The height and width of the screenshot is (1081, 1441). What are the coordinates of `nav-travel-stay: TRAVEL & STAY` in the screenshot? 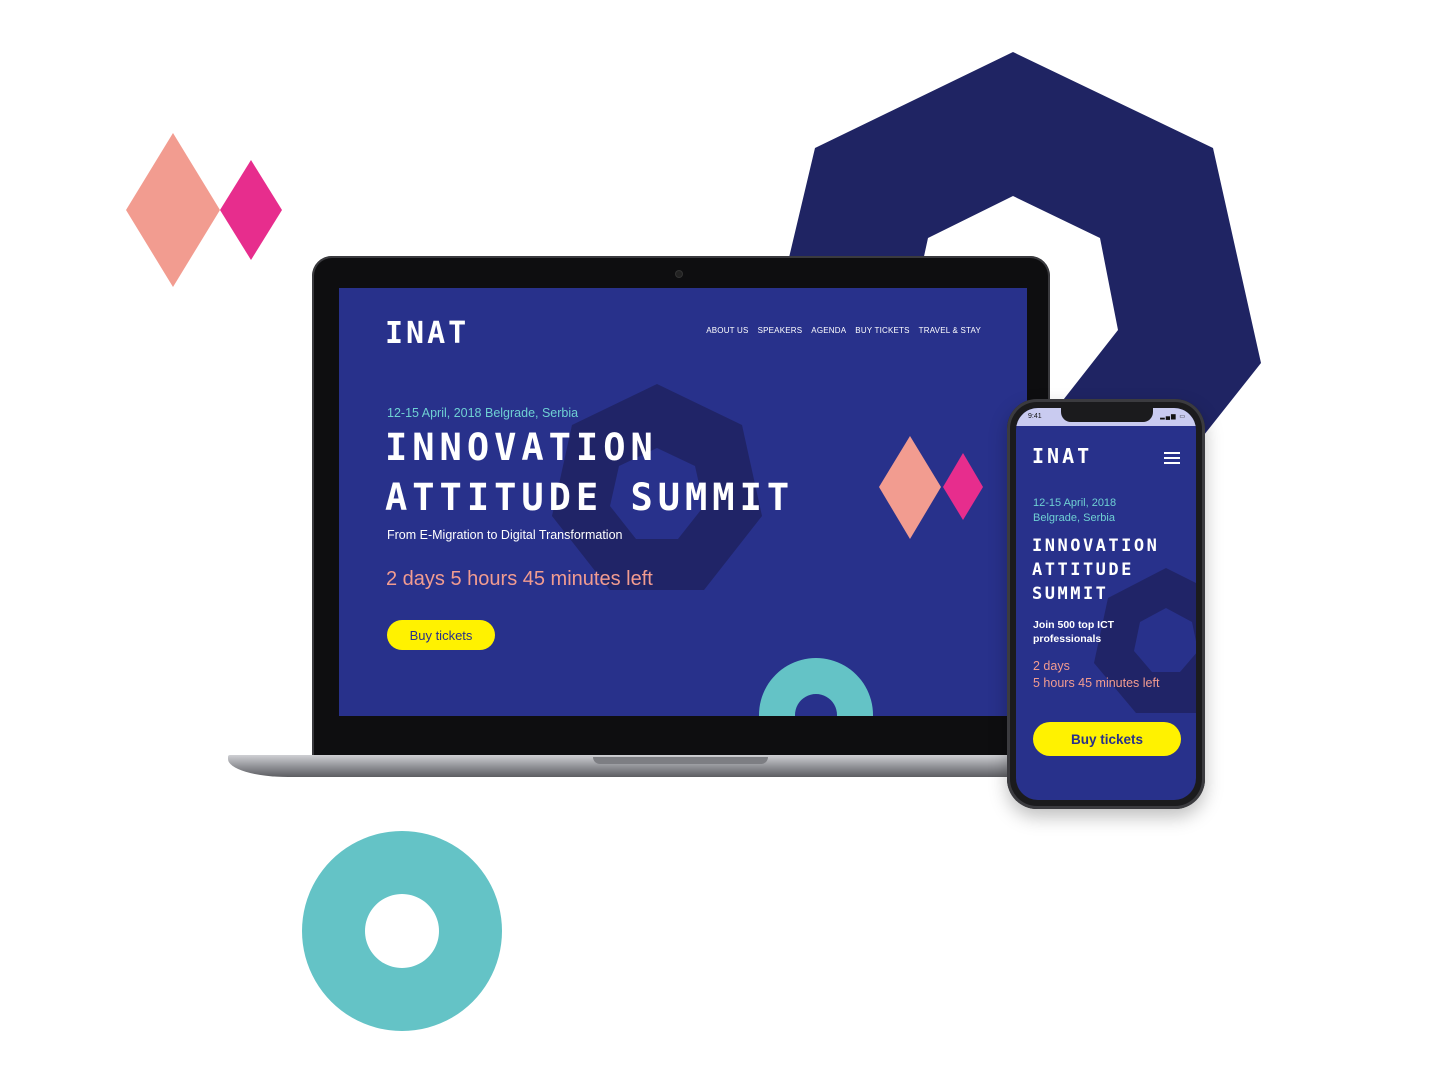 It's located at (950, 330).